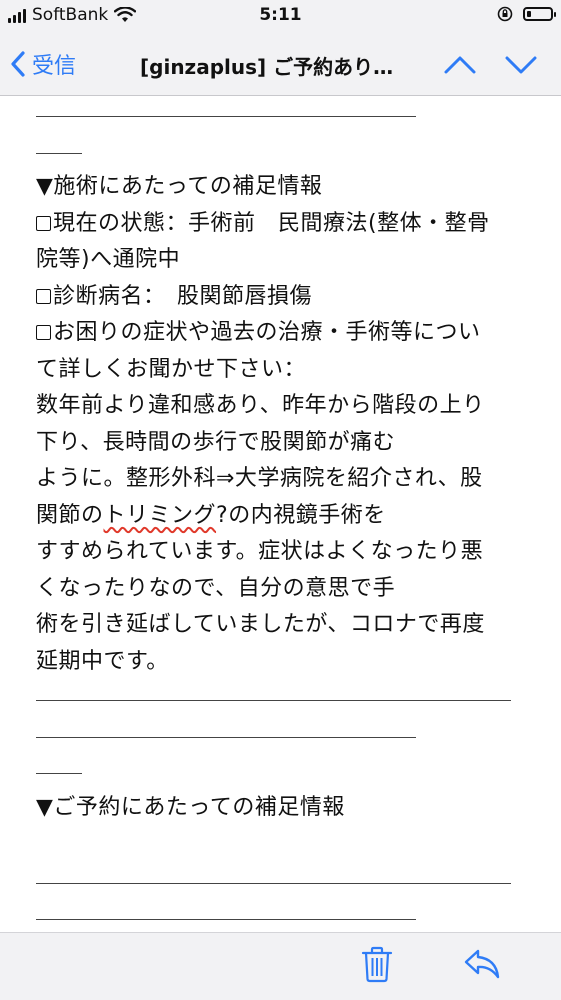  I want to click on section-heading: ▼ご予約にあたっての補足情報, so click(190, 807).